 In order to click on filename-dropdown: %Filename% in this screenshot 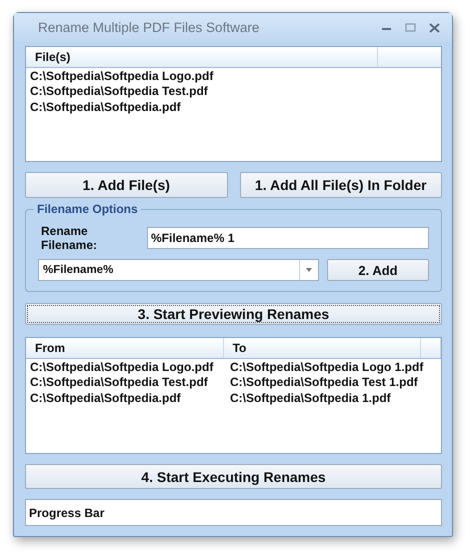, I will do `click(178, 270)`.